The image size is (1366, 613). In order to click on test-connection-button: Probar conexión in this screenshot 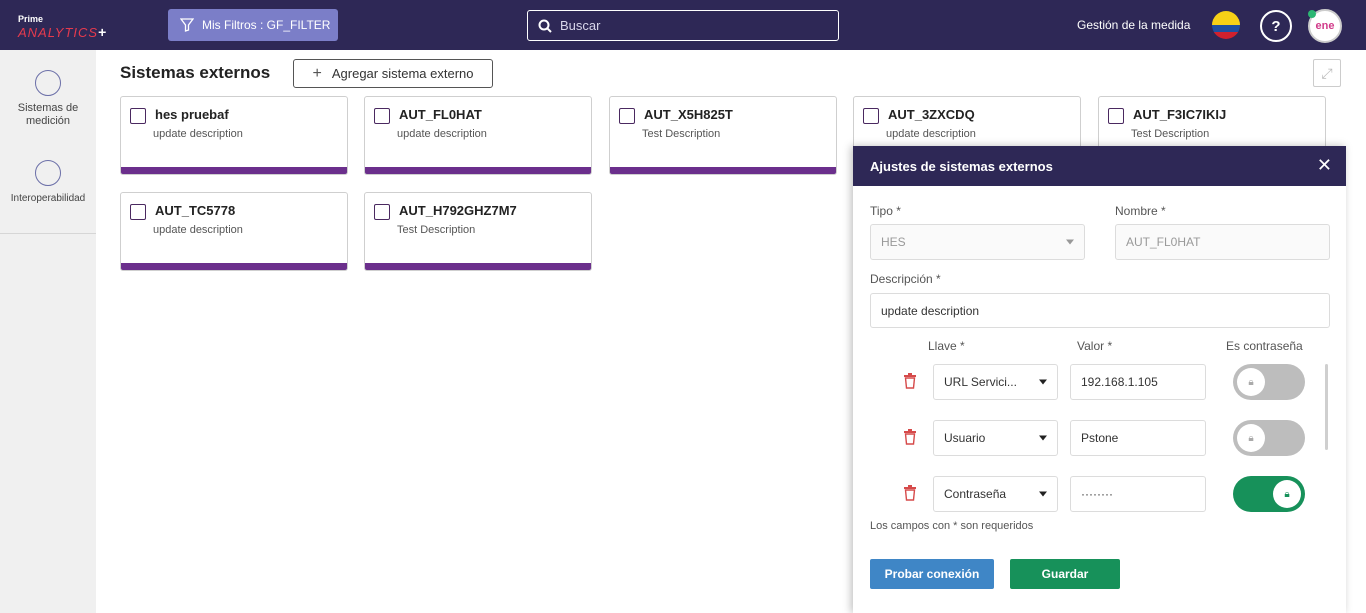, I will do `click(932, 574)`.